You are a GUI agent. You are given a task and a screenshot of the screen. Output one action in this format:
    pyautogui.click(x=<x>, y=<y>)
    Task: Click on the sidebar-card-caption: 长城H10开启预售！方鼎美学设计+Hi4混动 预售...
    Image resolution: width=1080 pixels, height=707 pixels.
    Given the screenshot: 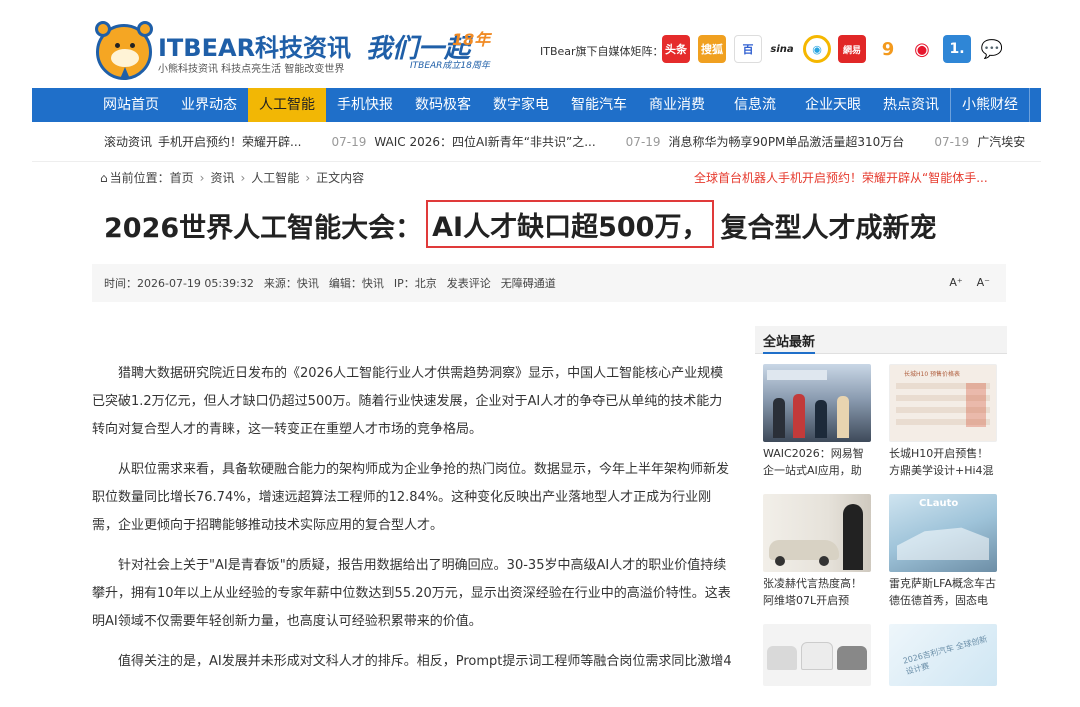 What is the action you would take?
    pyautogui.click(x=943, y=462)
    